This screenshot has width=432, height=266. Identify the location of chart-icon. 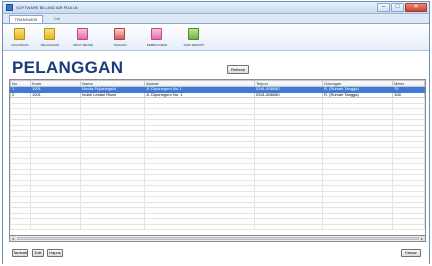
(193, 34).